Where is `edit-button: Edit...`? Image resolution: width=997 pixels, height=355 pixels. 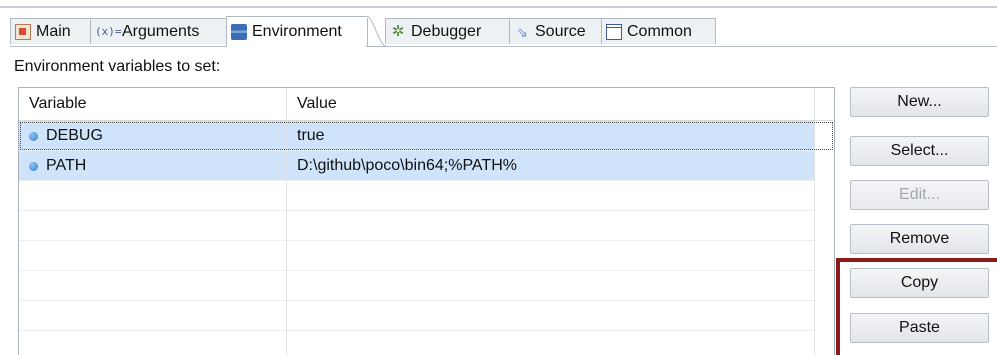
edit-button: Edit... is located at coordinates (919, 195).